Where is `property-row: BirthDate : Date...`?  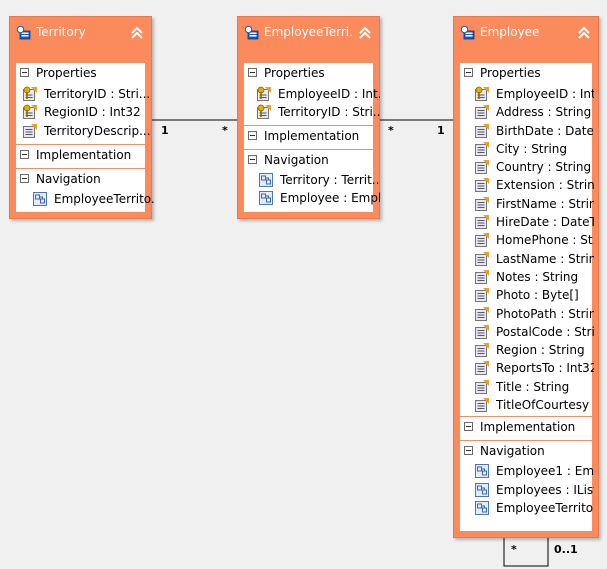 property-row: BirthDate : Date... is located at coordinates (527, 131).